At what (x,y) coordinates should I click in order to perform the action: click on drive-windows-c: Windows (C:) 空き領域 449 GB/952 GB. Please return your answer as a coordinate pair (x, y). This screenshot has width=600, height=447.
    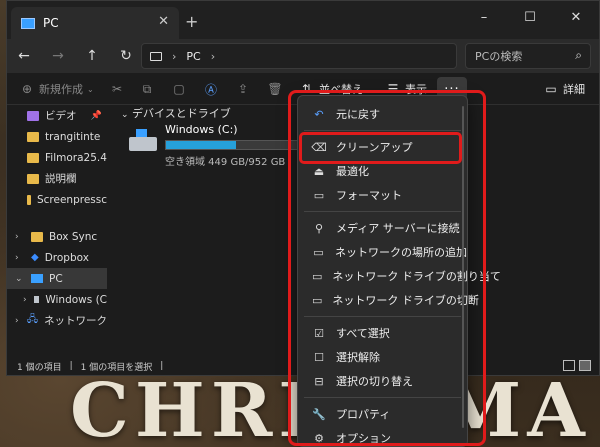
    Looking at the image, I should click on (214, 146).